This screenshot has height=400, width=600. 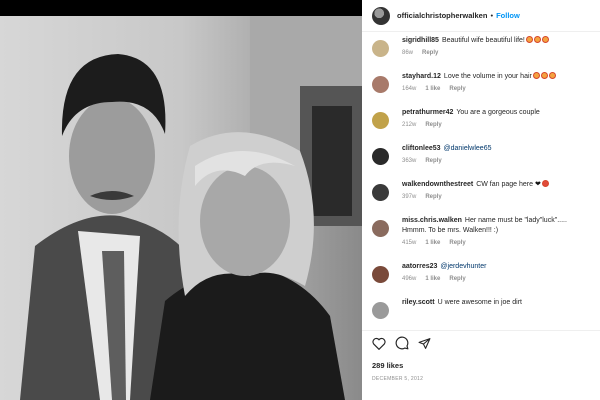 What do you see at coordinates (408, 53) in the screenshot?
I see `comment-time: 86w` at bounding box center [408, 53].